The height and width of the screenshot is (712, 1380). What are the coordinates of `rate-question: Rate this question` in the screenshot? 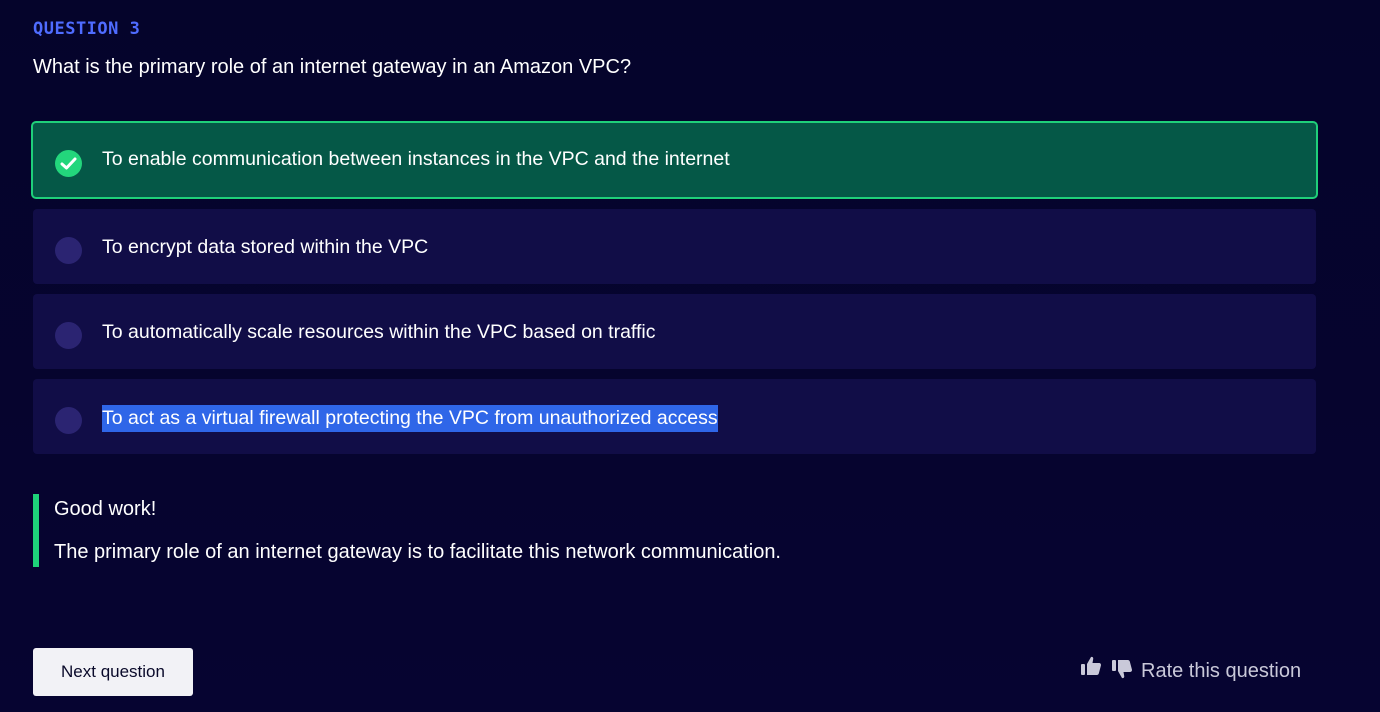 It's located at (1200, 671).